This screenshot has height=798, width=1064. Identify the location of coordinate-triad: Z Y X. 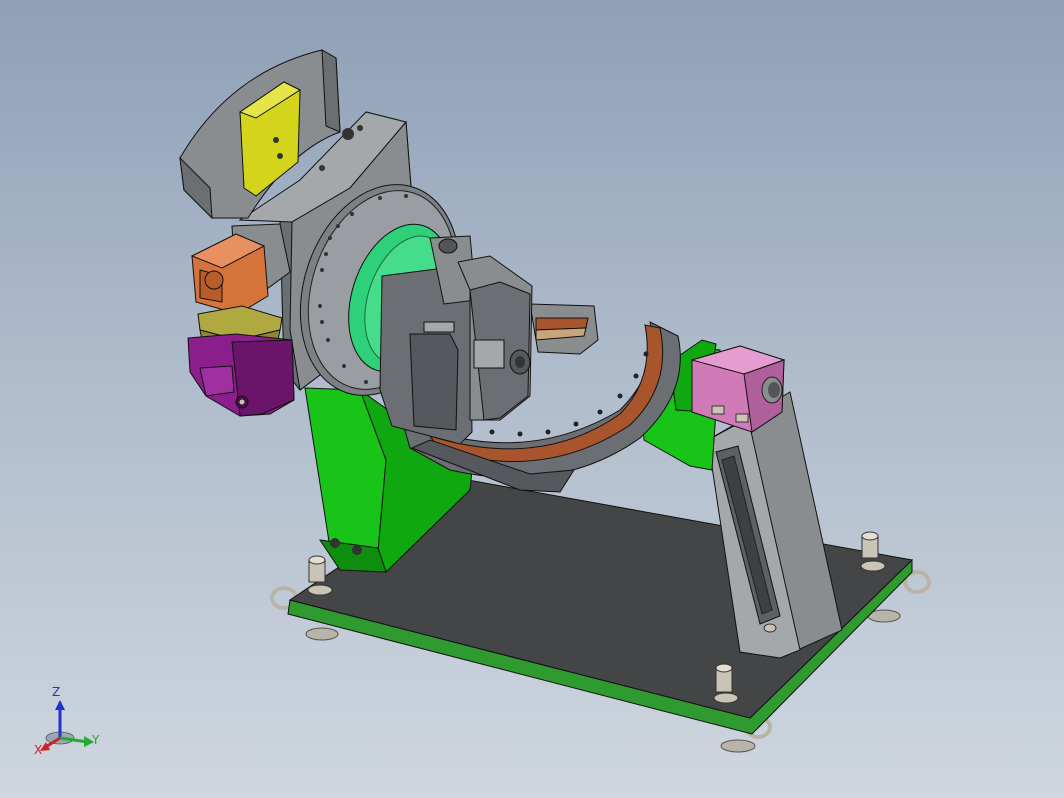
(67, 721).